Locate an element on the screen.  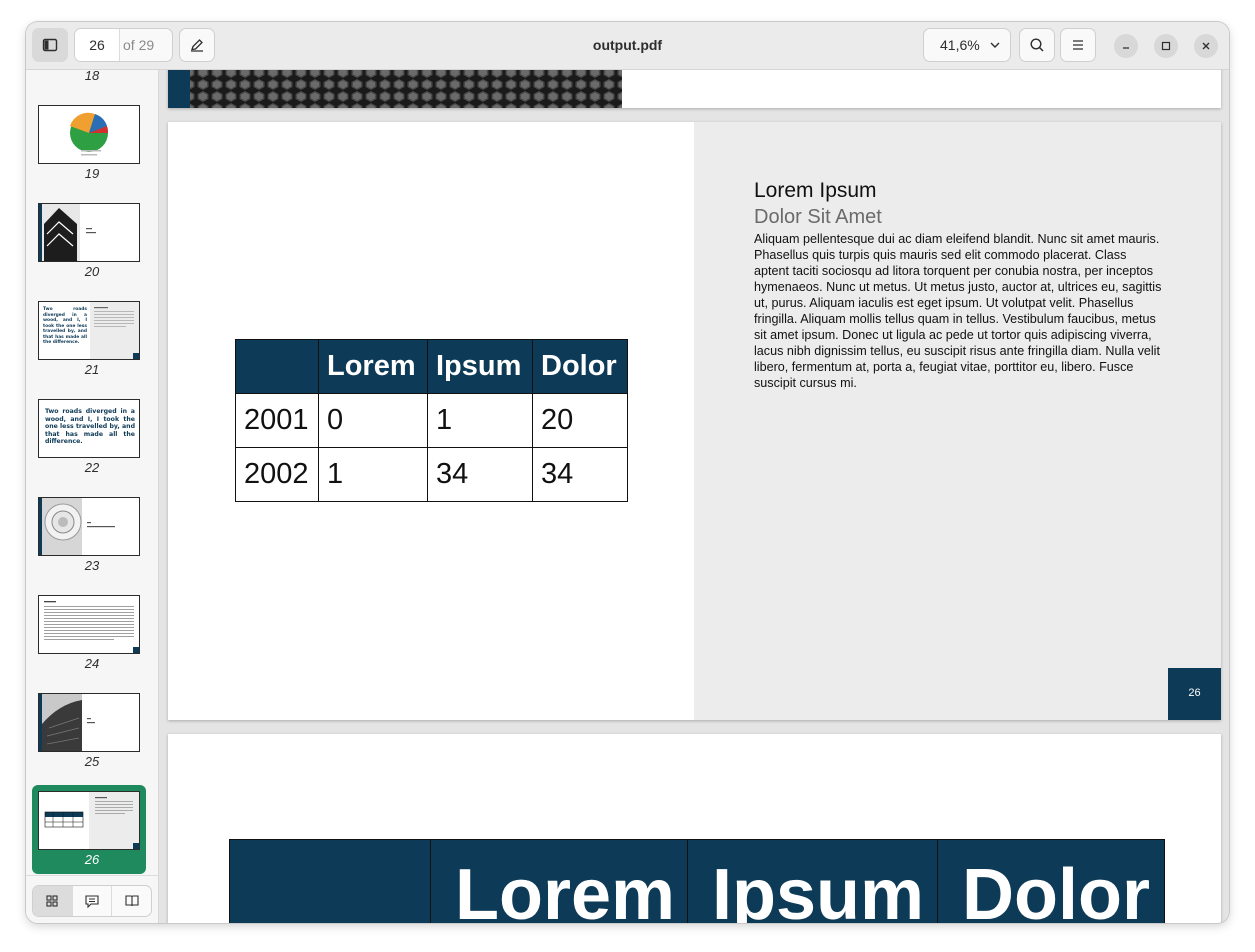
maximize-button is located at coordinates (1166, 46).